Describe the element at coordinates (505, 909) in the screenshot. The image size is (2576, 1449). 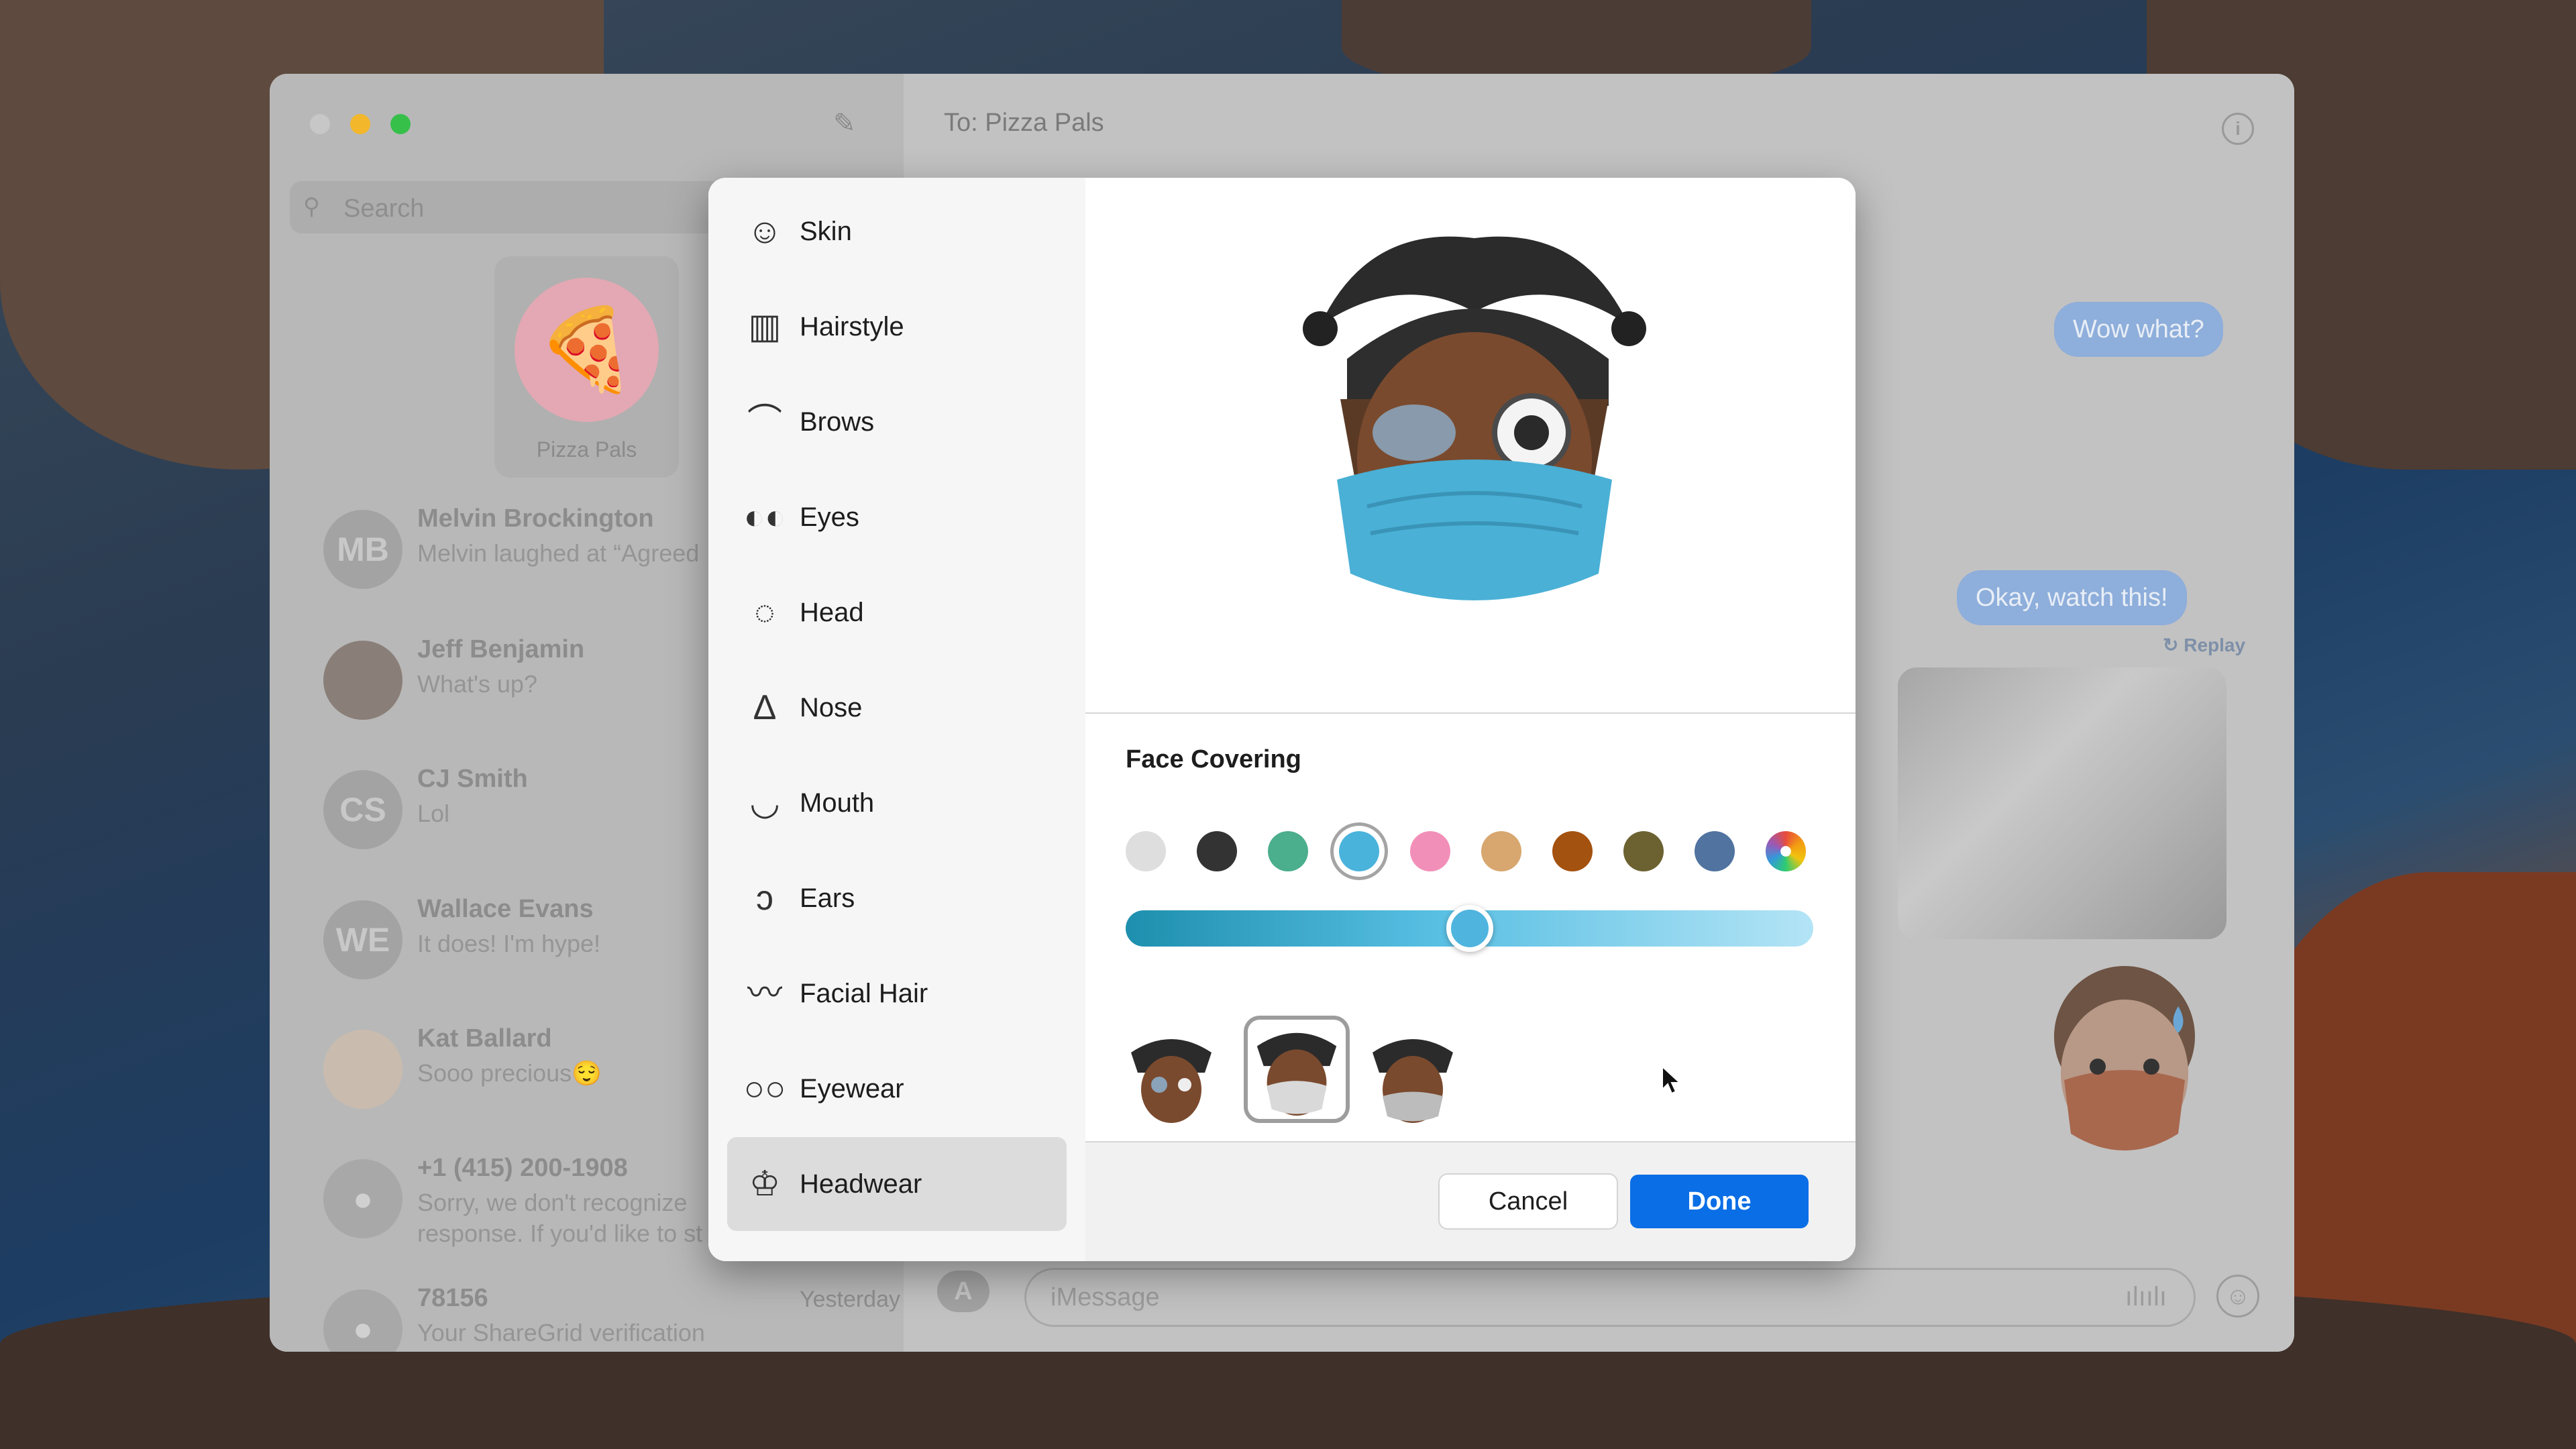
I see `contact-name: Wallace Evans` at that location.